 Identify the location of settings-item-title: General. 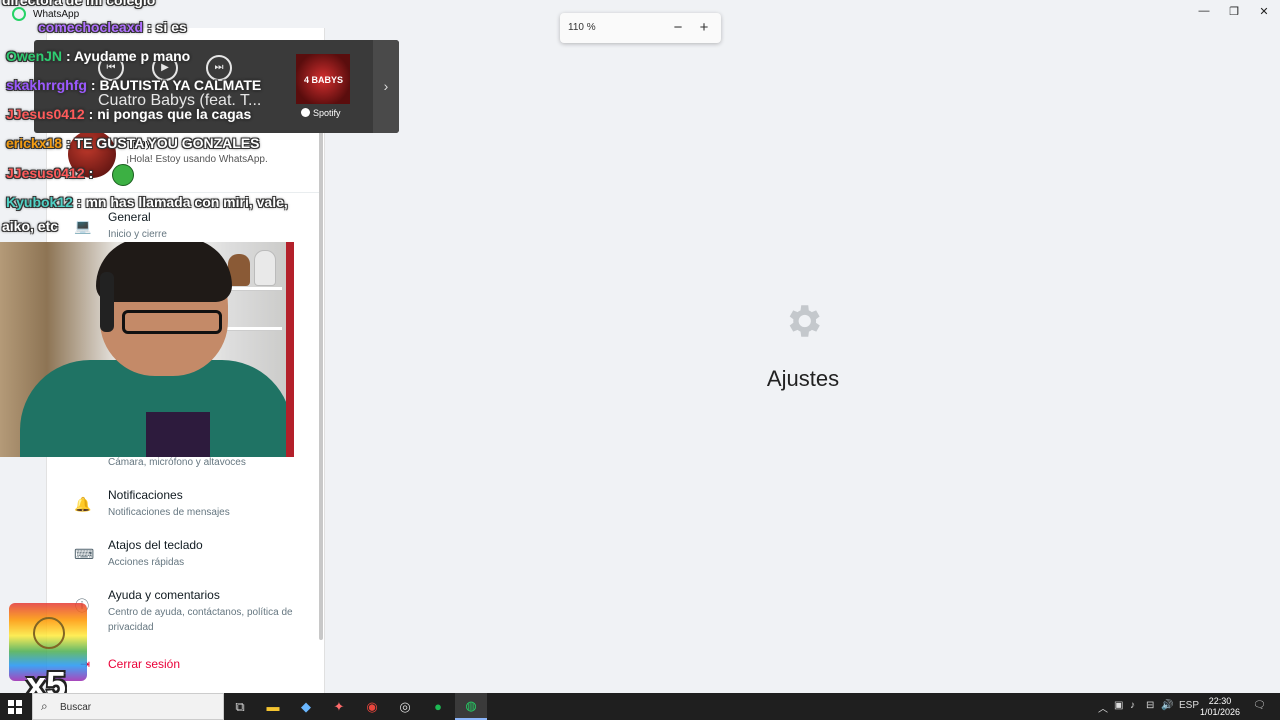
(129, 217).